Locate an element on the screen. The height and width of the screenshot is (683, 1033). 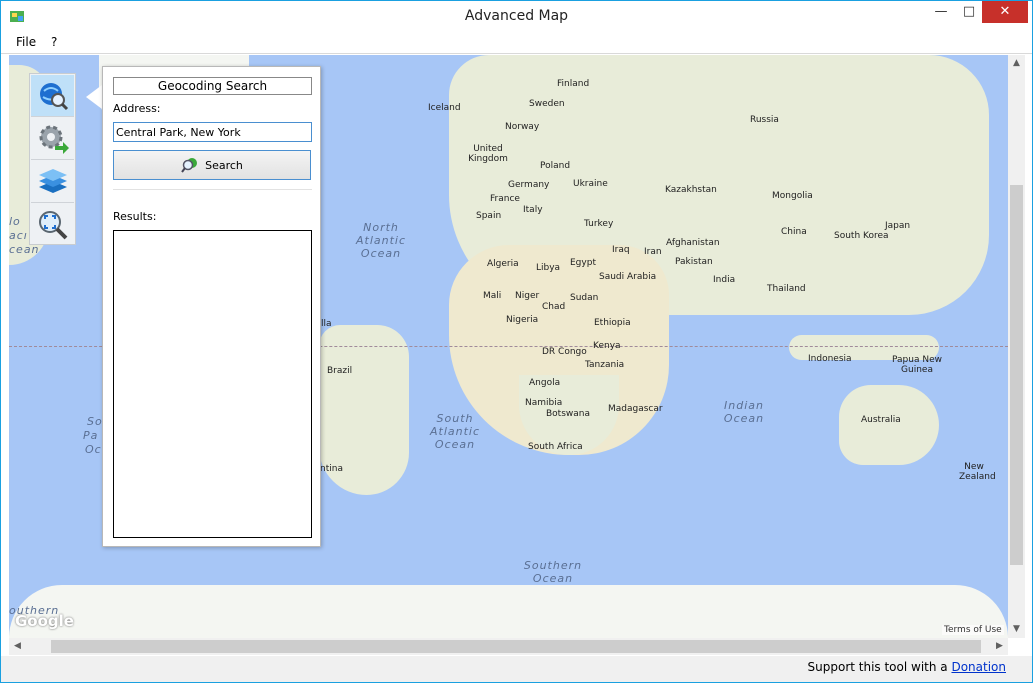
country-label: Indonesia is located at coordinates (830, 359).